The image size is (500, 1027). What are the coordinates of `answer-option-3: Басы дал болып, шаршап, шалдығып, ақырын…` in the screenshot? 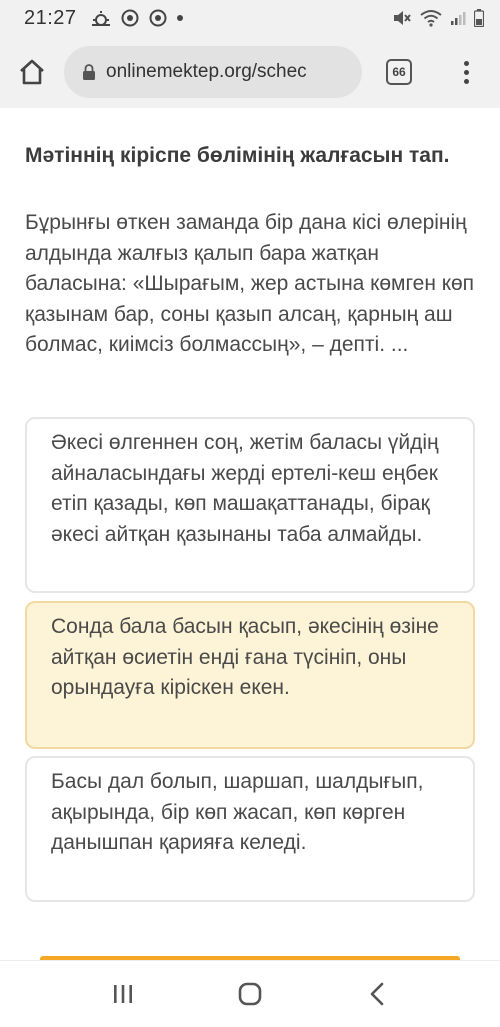 It's located at (250, 829).